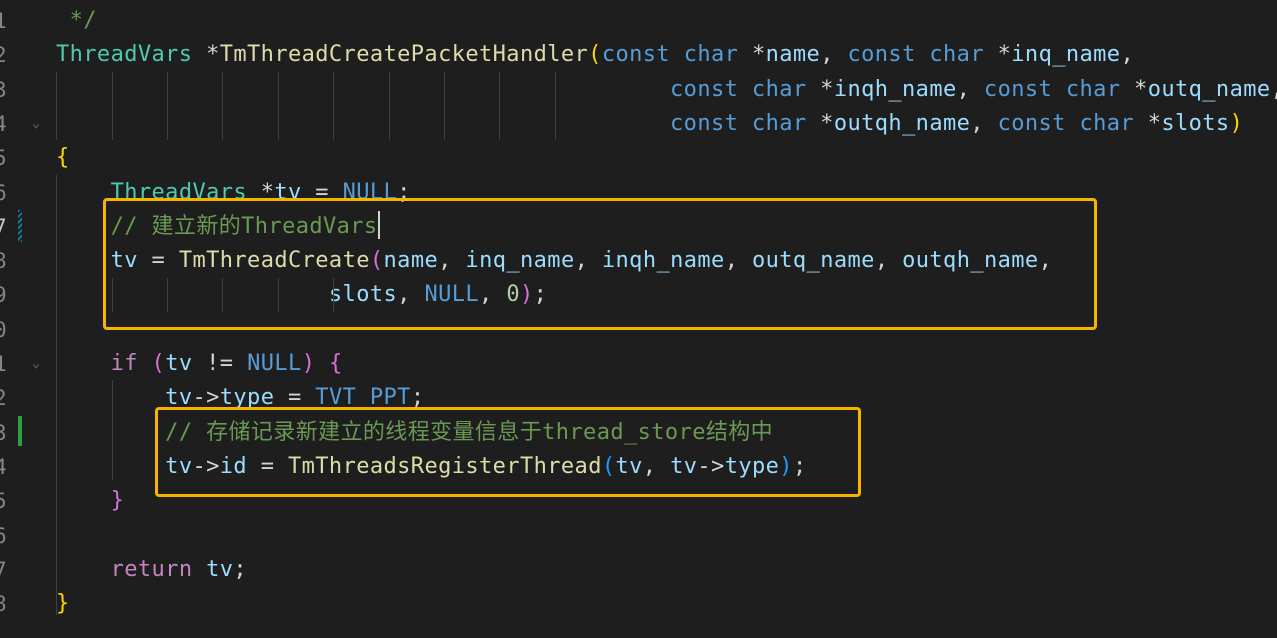  I want to click on code-line: 8}, so click(638, 604).